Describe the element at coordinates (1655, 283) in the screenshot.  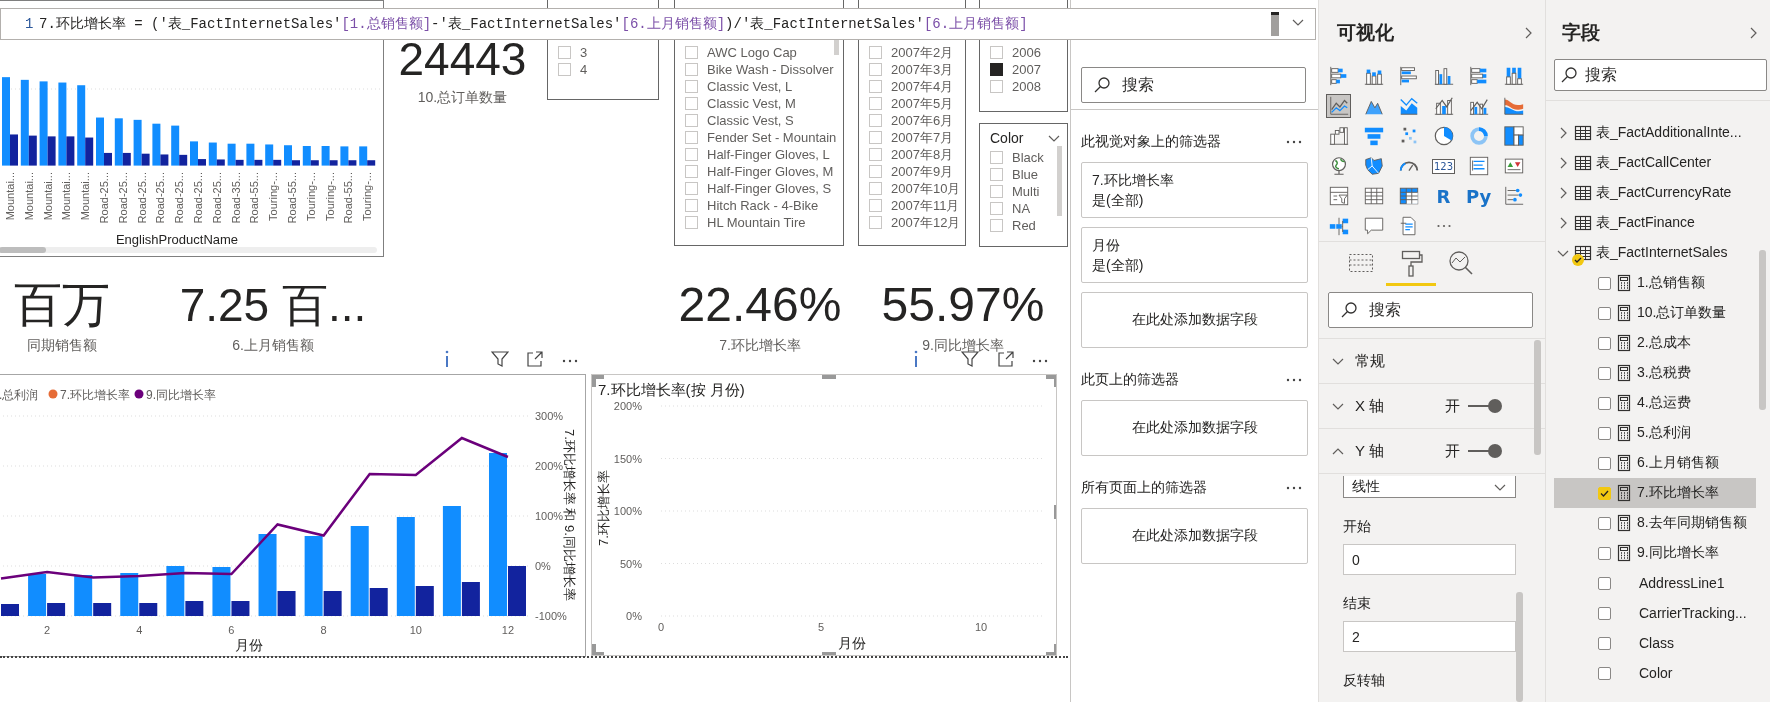
I see `field-item: 1.总销售额` at that location.